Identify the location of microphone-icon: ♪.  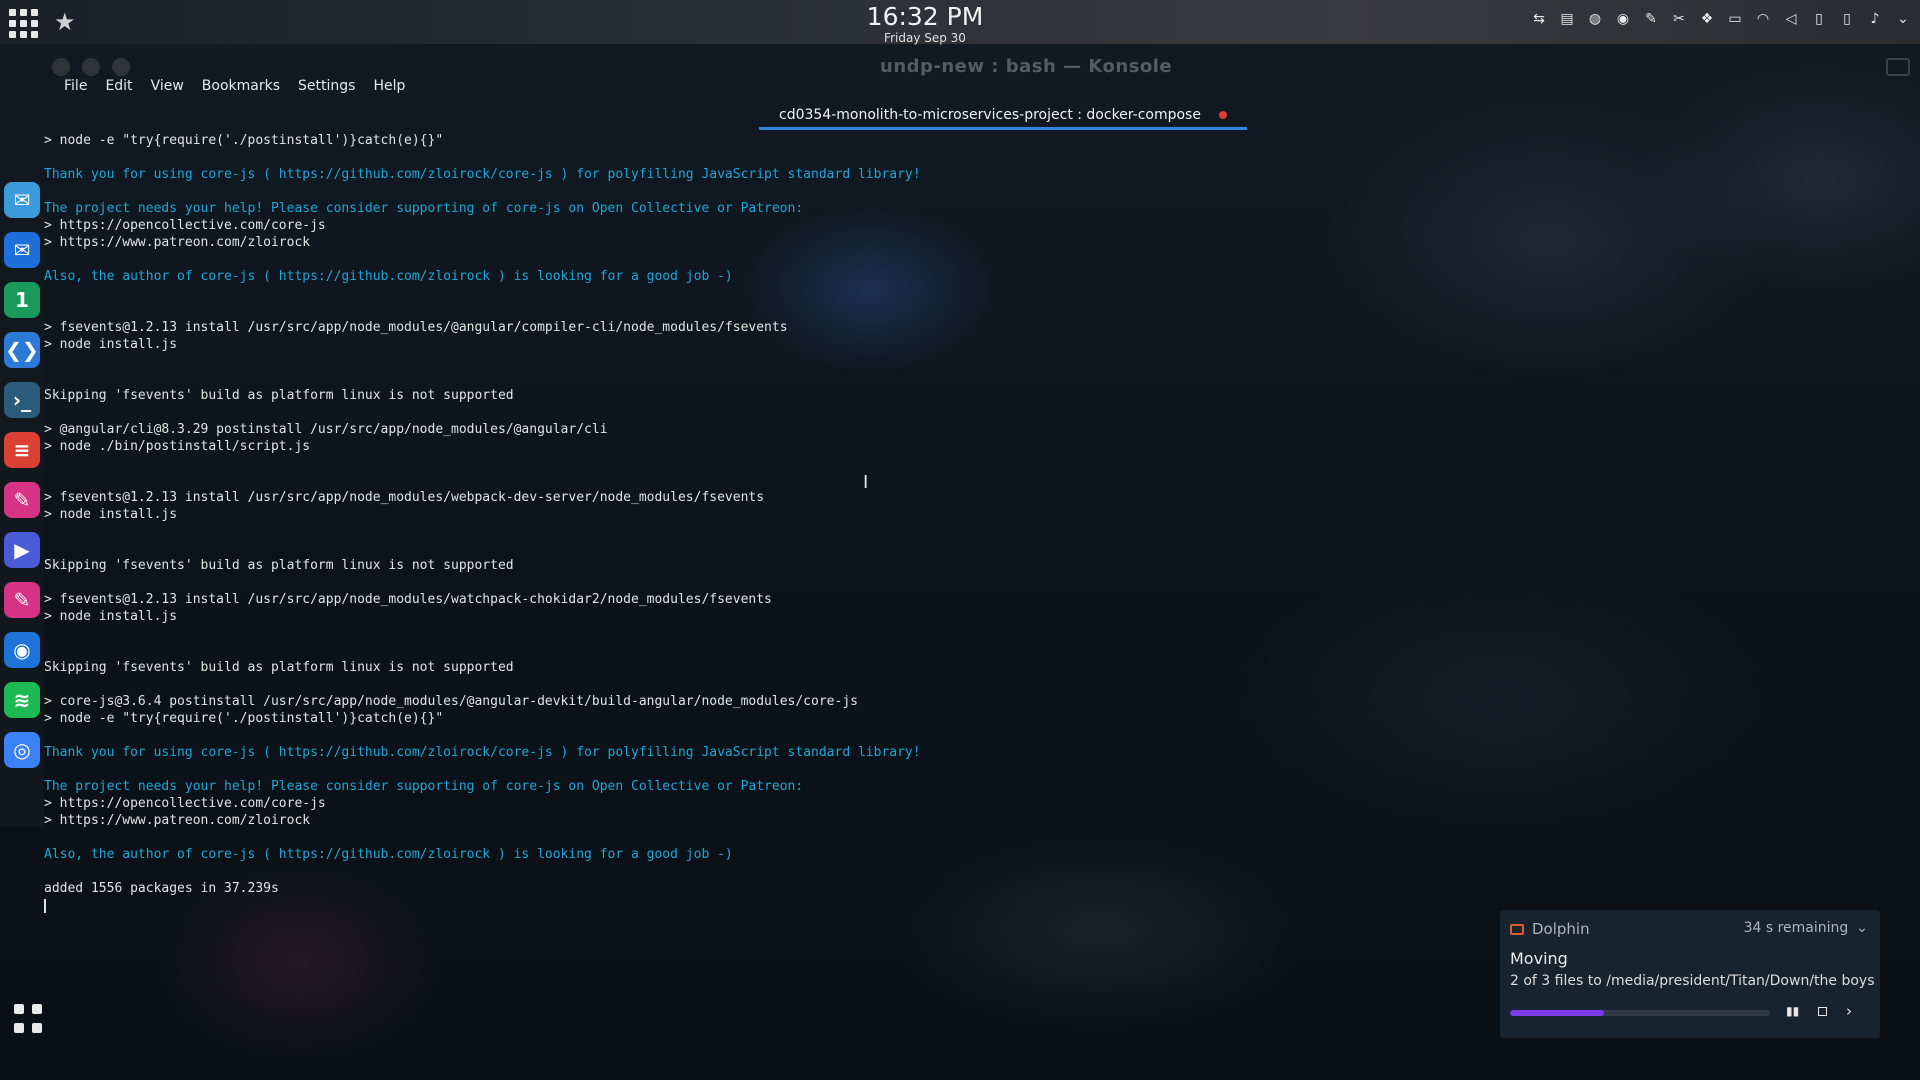
(1875, 19).